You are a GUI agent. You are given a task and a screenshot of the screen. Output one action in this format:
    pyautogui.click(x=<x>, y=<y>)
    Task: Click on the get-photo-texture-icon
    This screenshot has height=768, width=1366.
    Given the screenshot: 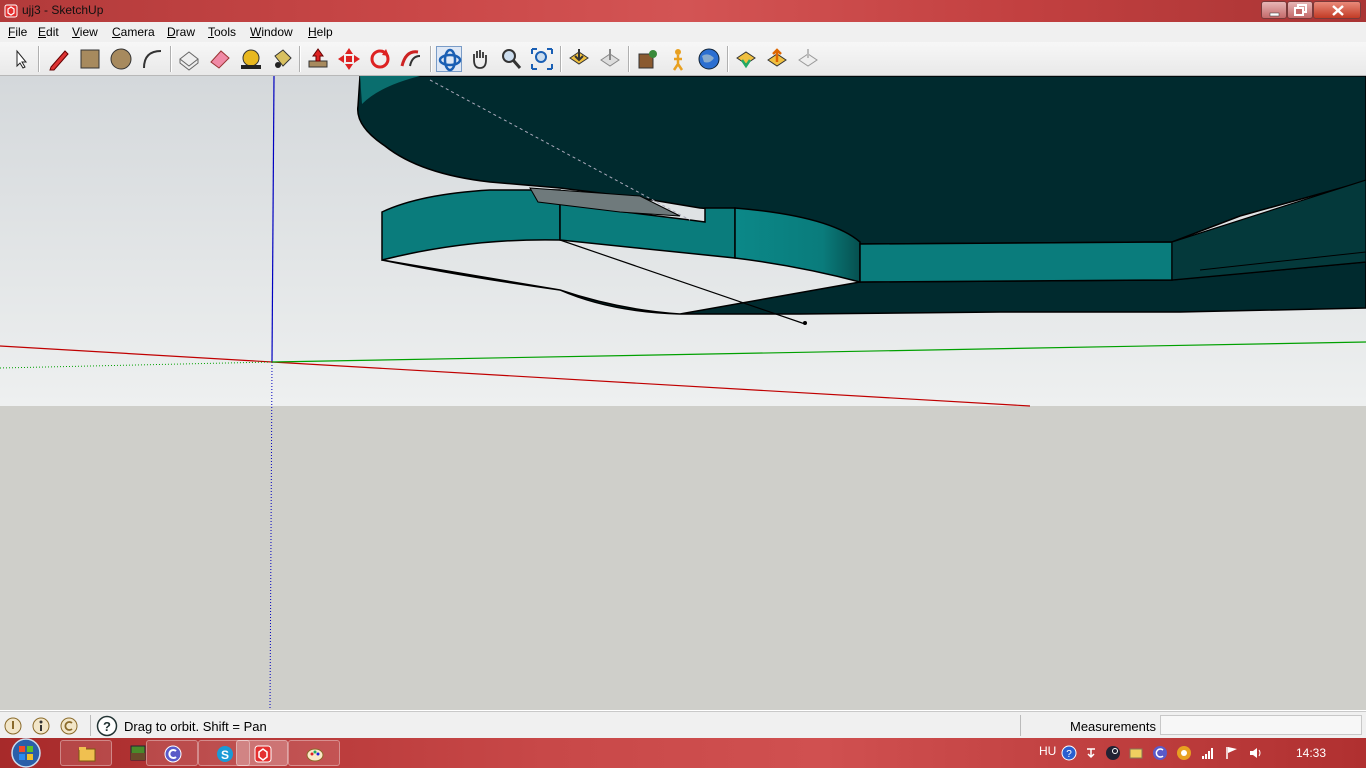 What is the action you would take?
    pyautogui.click(x=746, y=59)
    